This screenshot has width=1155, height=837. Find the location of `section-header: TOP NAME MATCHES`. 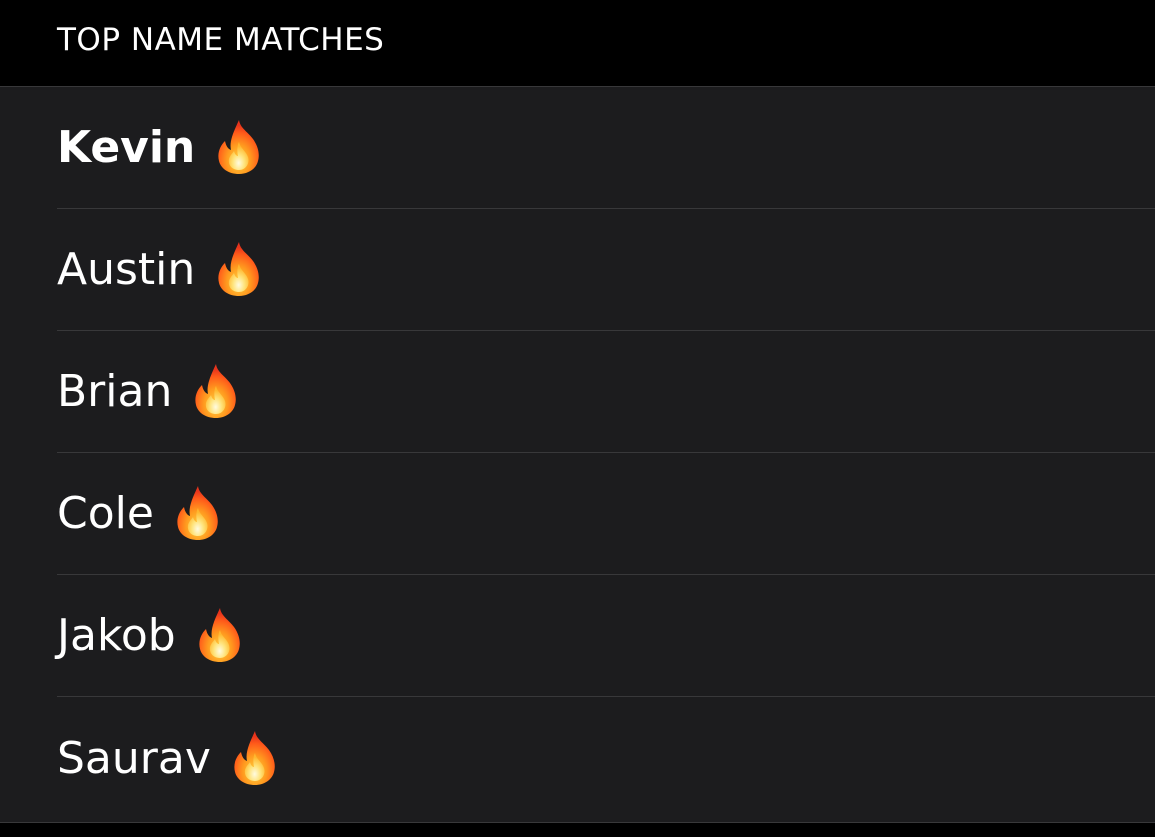

section-header: TOP NAME MATCHES is located at coordinates (577, 43).